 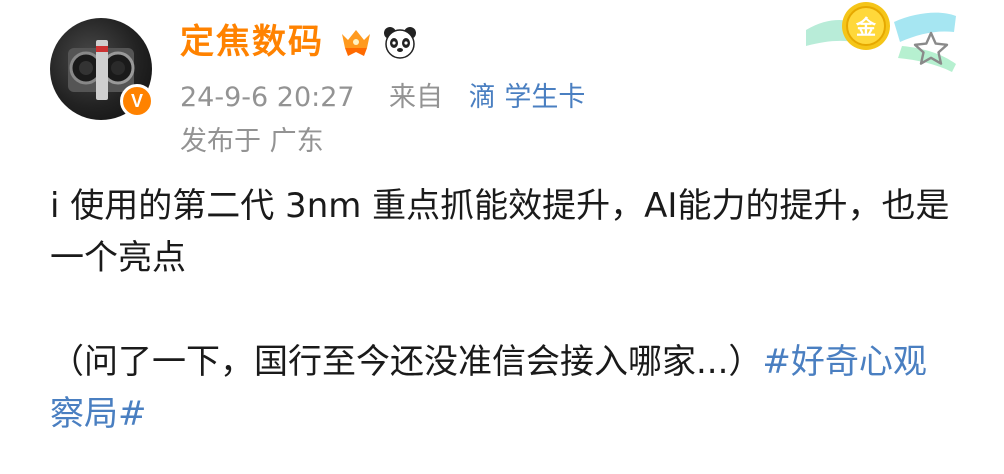 I want to click on post-from-label: 来自, so click(x=415, y=97).